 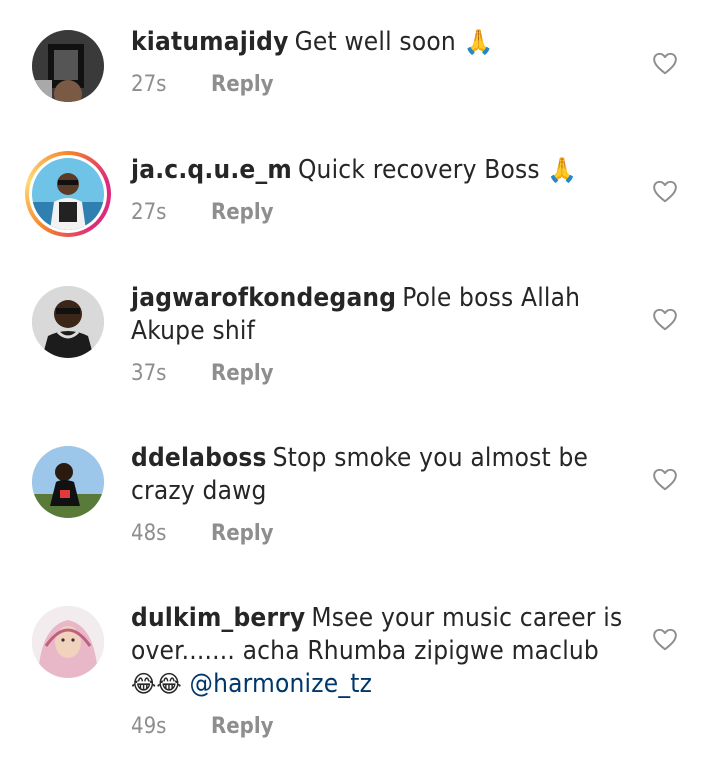 What do you see at coordinates (218, 618) in the screenshot?
I see `username-link: dulkim_berry` at bounding box center [218, 618].